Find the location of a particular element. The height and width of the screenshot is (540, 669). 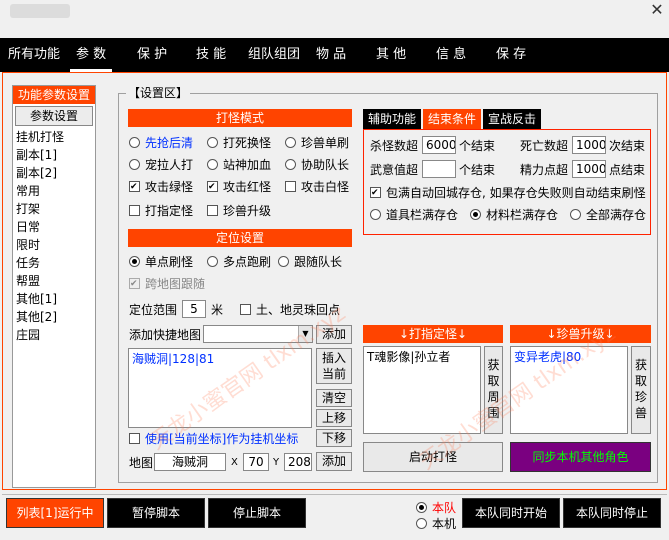

radio-item-bag-full: 道具栏满存仓 is located at coordinates (414, 215).